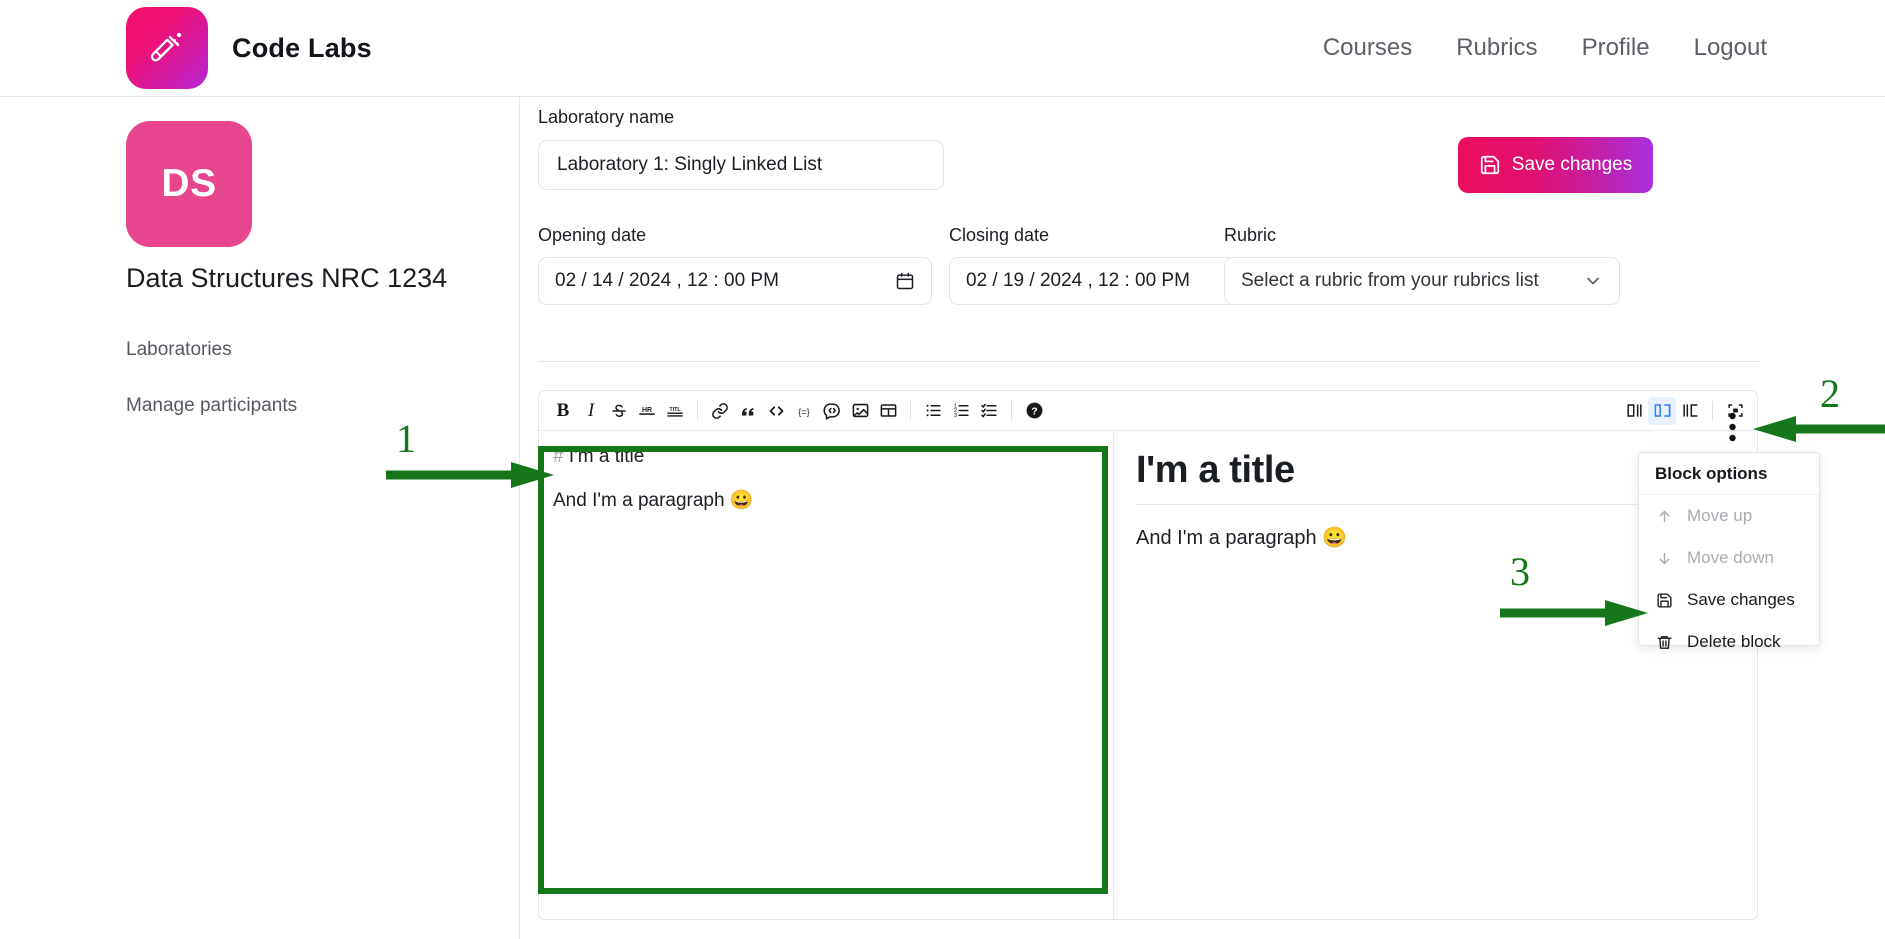 The width and height of the screenshot is (1885, 939). What do you see at coordinates (832, 411) in the screenshot?
I see `code-block-icon` at bounding box center [832, 411].